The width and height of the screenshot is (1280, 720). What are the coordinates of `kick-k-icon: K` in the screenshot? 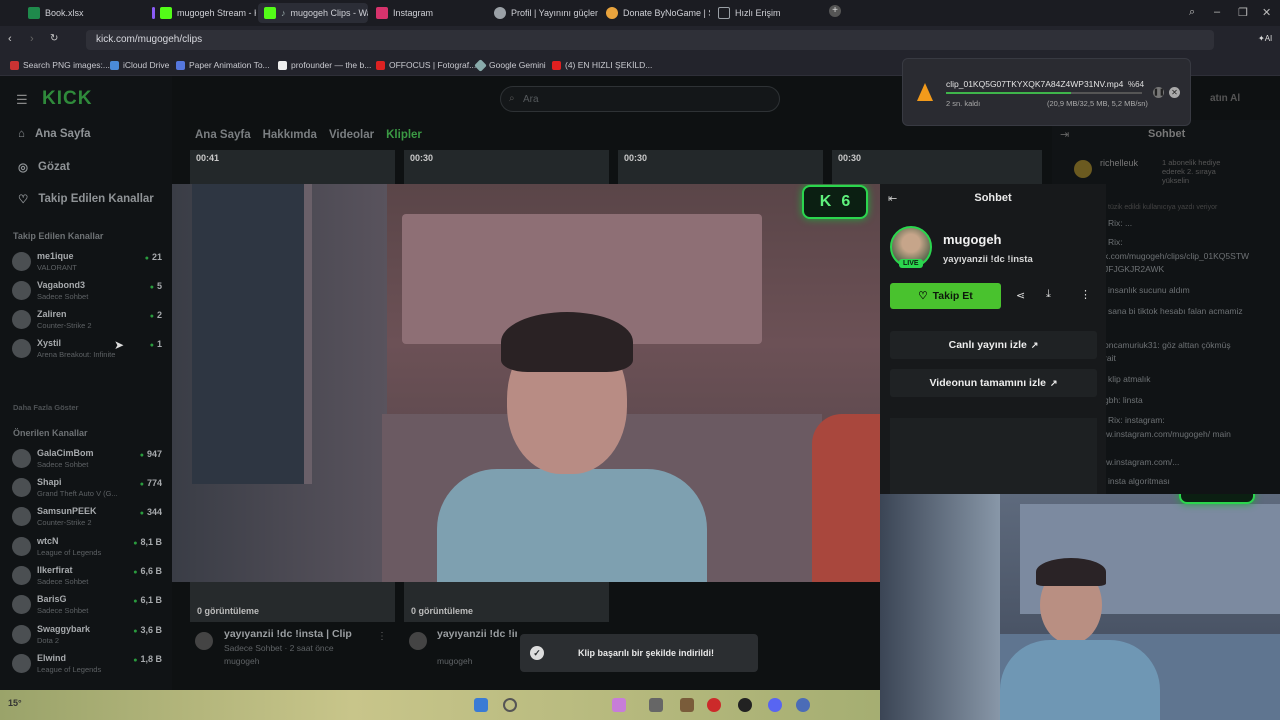 It's located at (1207, 495).